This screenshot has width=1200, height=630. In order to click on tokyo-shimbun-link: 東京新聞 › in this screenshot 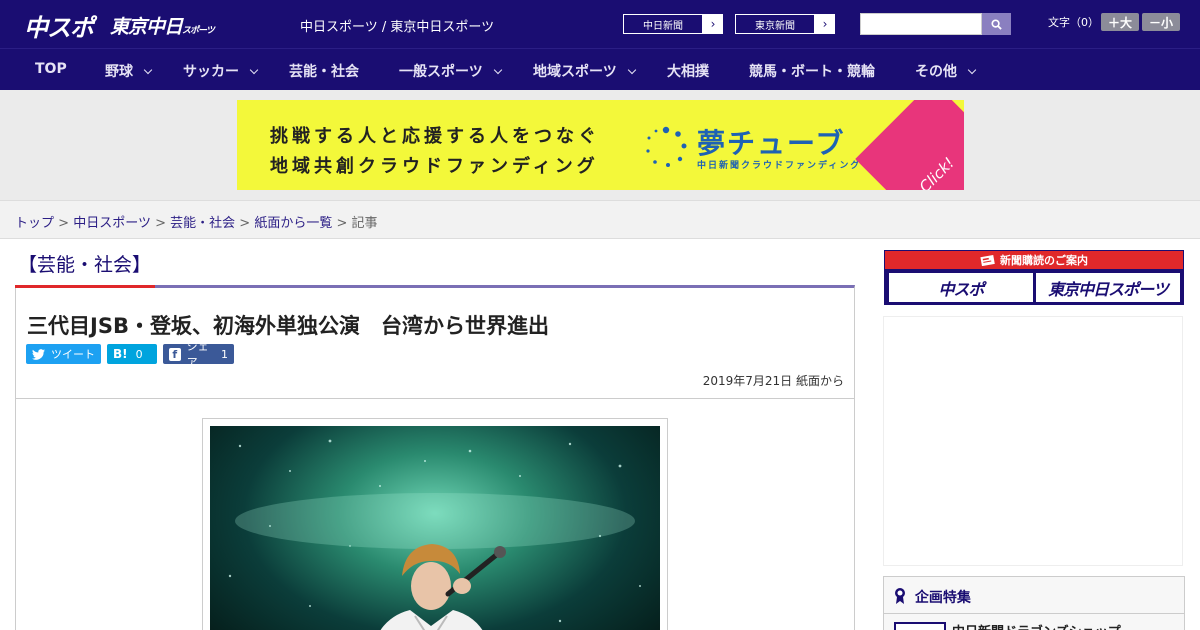, I will do `click(785, 24)`.